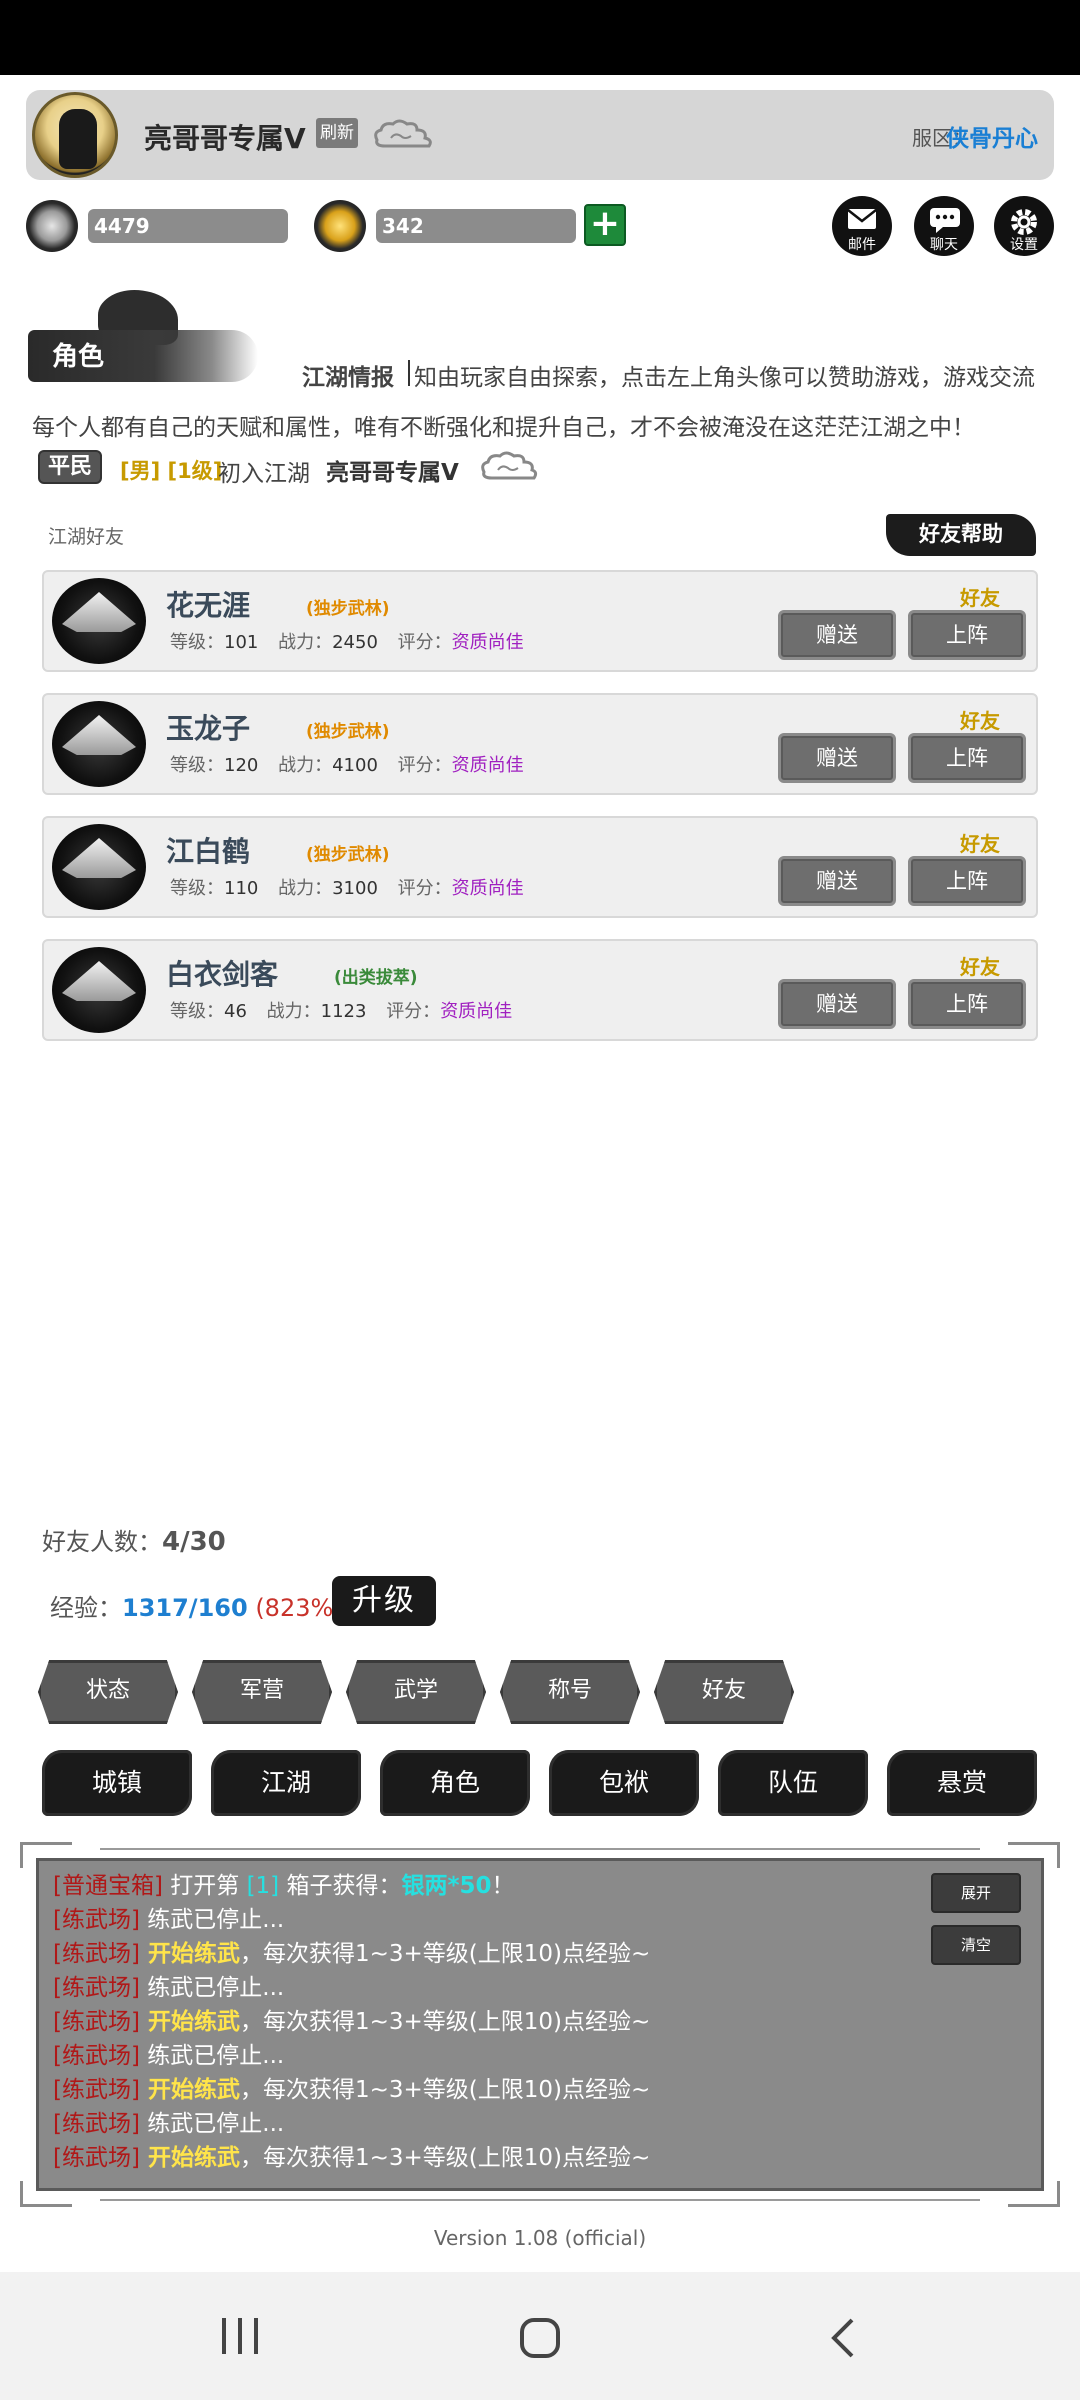  What do you see at coordinates (52, 226) in the screenshot?
I see `silver-coin-icon` at bounding box center [52, 226].